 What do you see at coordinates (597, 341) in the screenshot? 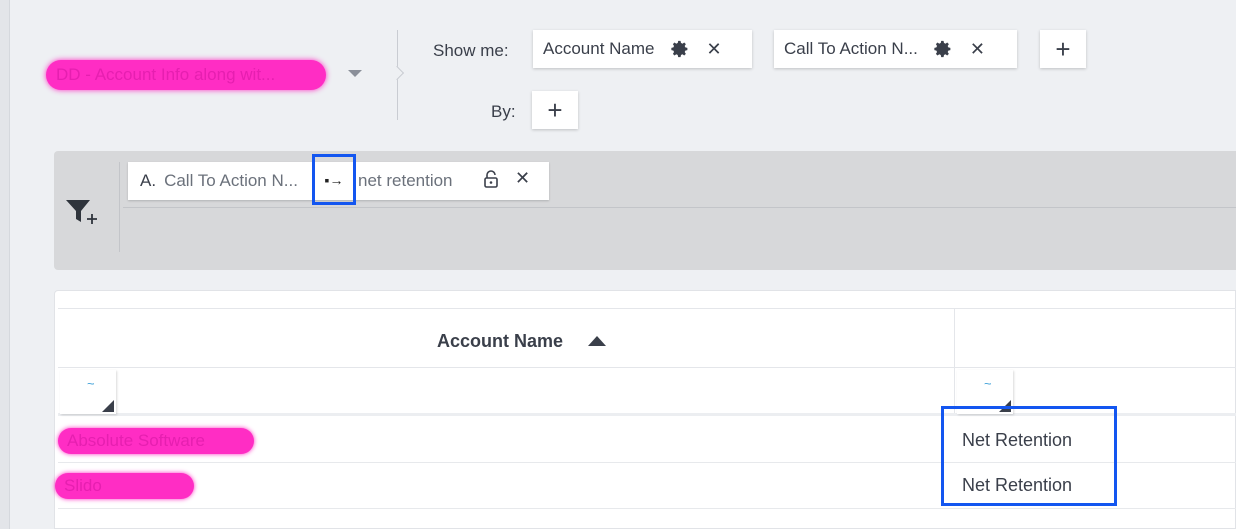
I see `sort-ascending-icon` at bounding box center [597, 341].